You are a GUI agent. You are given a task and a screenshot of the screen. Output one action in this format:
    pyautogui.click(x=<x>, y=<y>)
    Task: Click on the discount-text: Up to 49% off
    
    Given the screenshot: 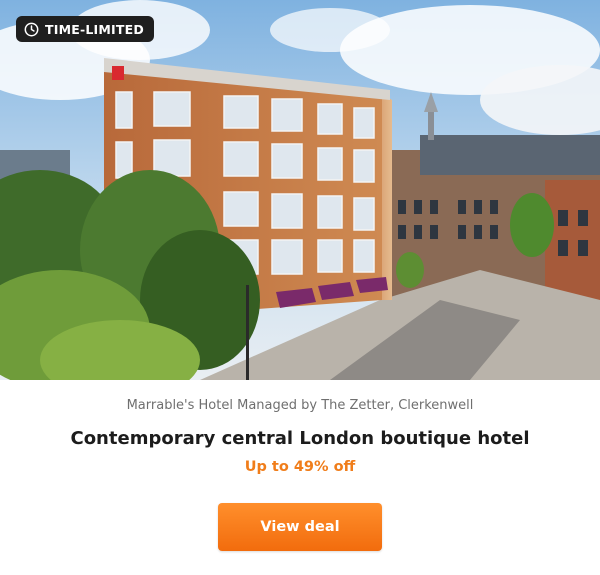 What is the action you would take?
    pyautogui.click(x=300, y=467)
    